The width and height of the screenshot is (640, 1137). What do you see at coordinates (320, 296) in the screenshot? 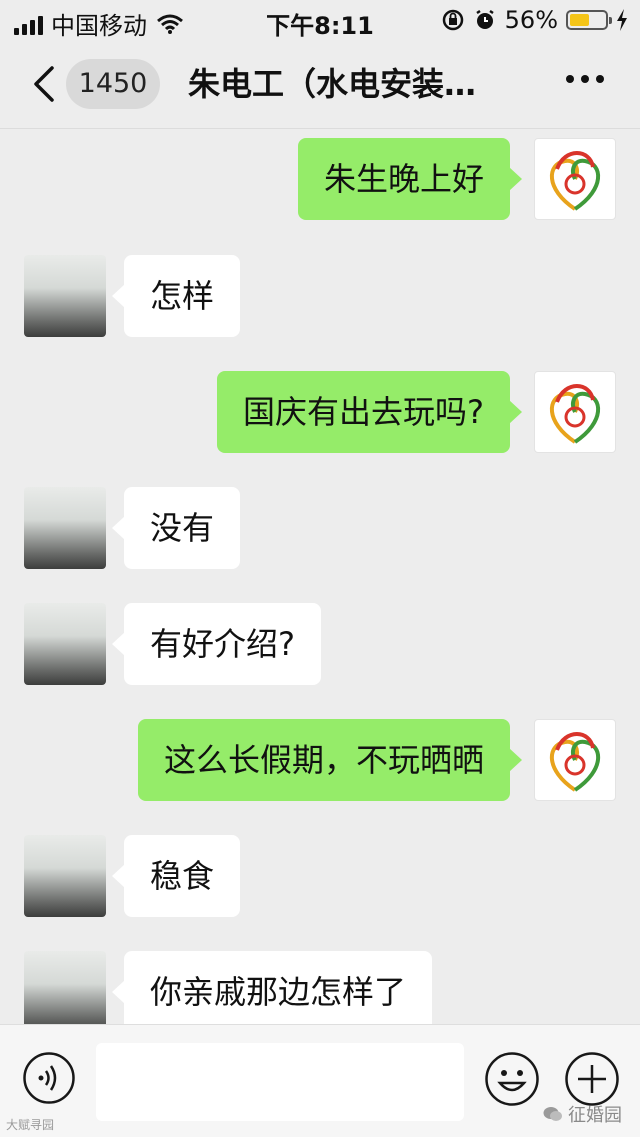
I see `message-row: 怎样` at bounding box center [320, 296].